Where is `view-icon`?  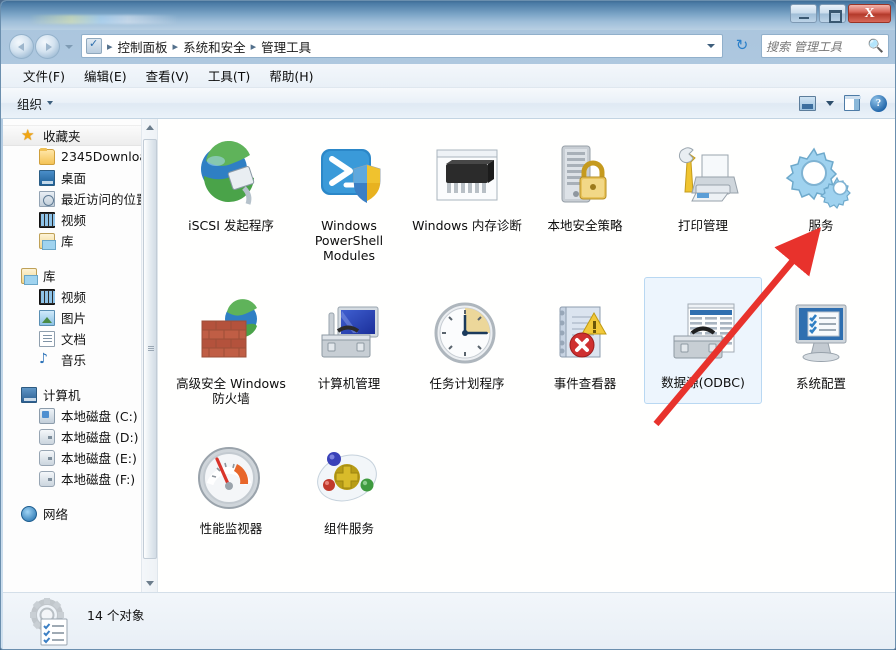 view-icon is located at coordinates (807, 103).